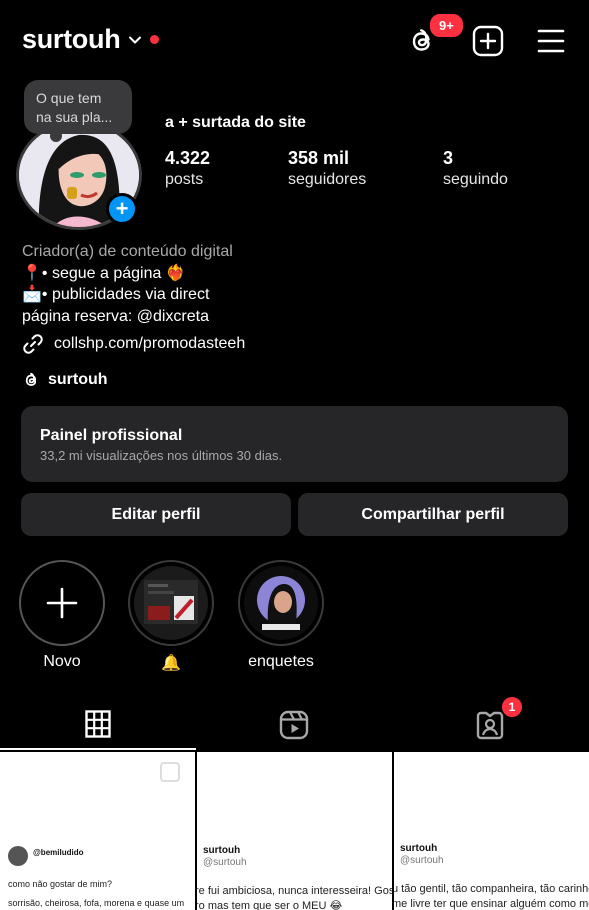  Describe the element at coordinates (512, 707) in the screenshot. I see `tagged-badge: 1` at that location.